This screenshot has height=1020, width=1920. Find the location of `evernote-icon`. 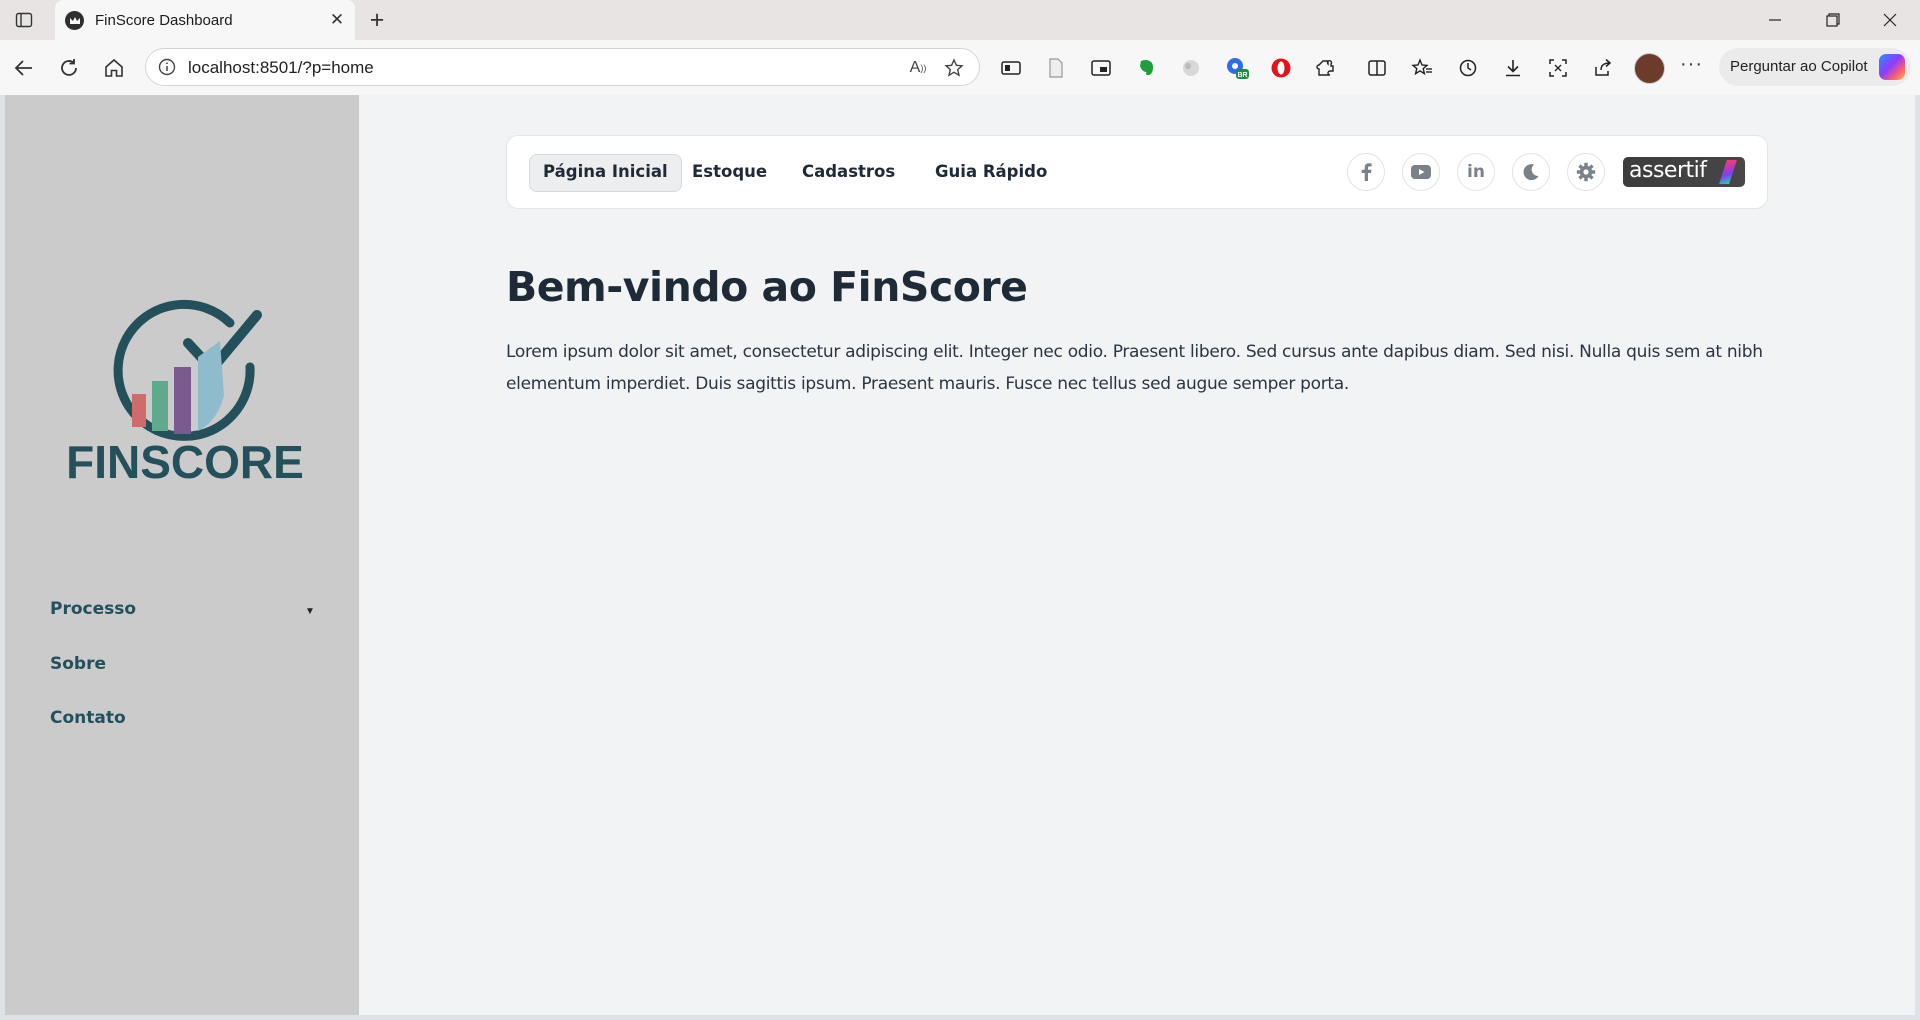

evernote-icon is located at coordinates (1146, 68).